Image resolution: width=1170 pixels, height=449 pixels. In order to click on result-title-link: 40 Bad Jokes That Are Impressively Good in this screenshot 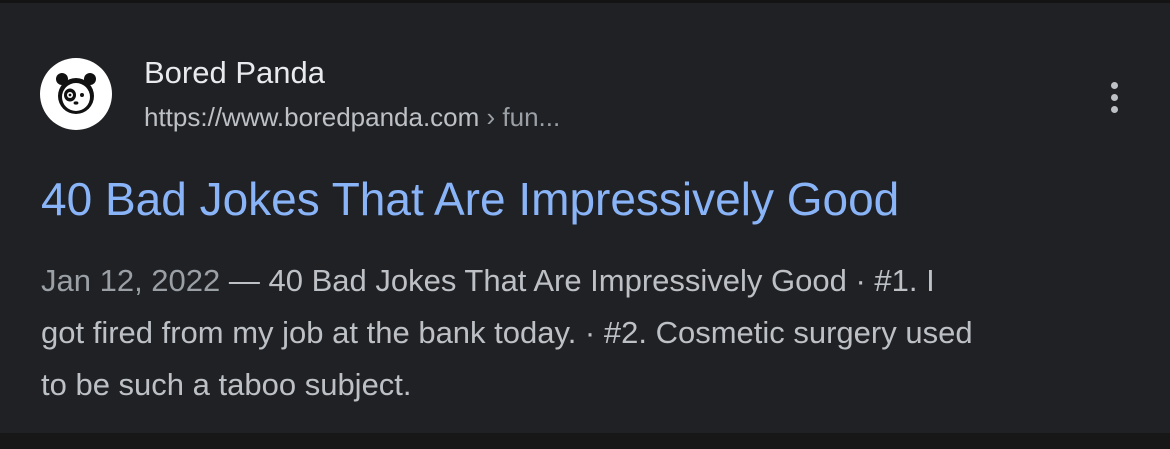, I will do `click(470, 199)`.